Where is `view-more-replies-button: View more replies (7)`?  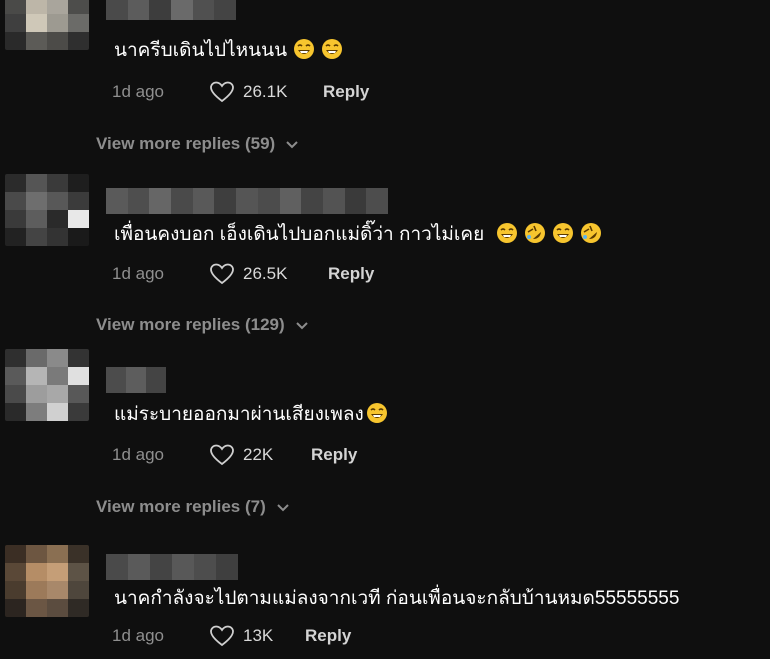
view-more-replies-button: View more replies (7) is located at coordinates (193, 507).